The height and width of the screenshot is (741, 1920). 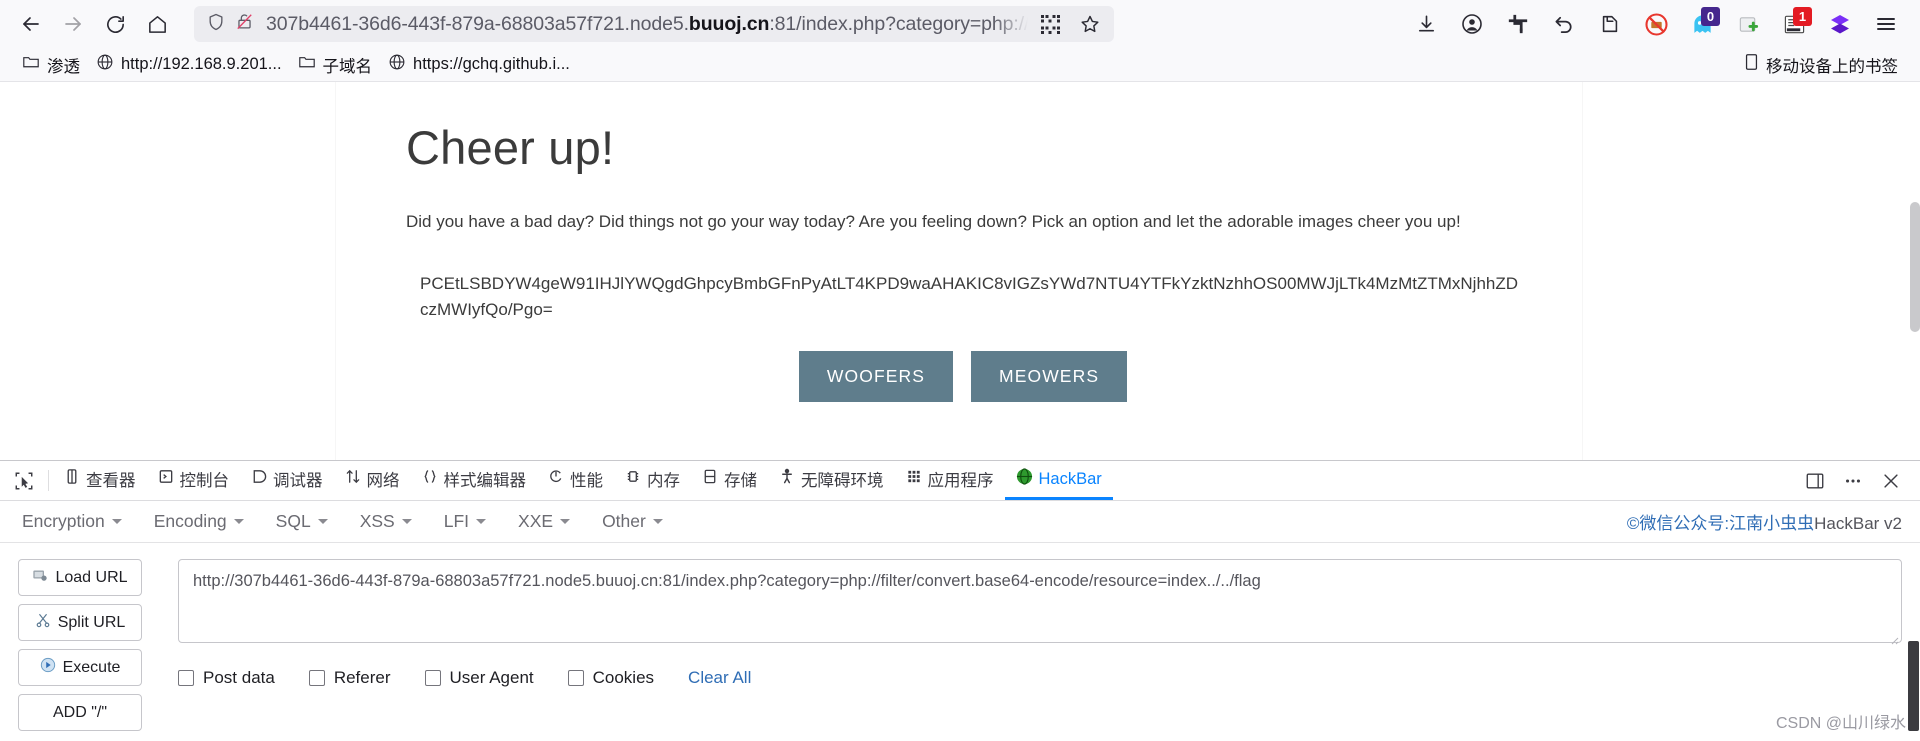 What do you see at coordinates (24, 480) in the screenshot?
I see `element-picker-icon` at bounding box center [24, 480].